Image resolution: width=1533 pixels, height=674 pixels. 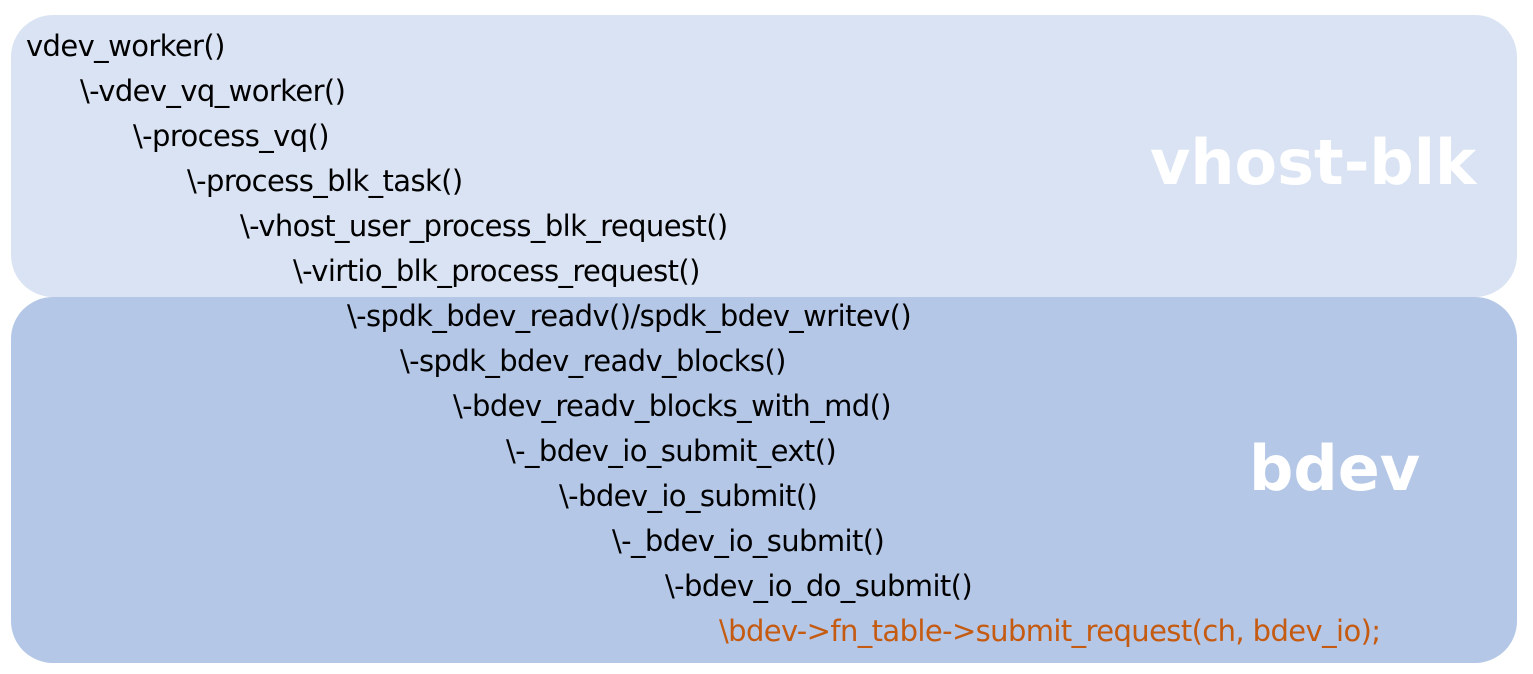 I want to click on call-chain-line-1: \-vdev_vq_worker(), so click(x=213, y=91).